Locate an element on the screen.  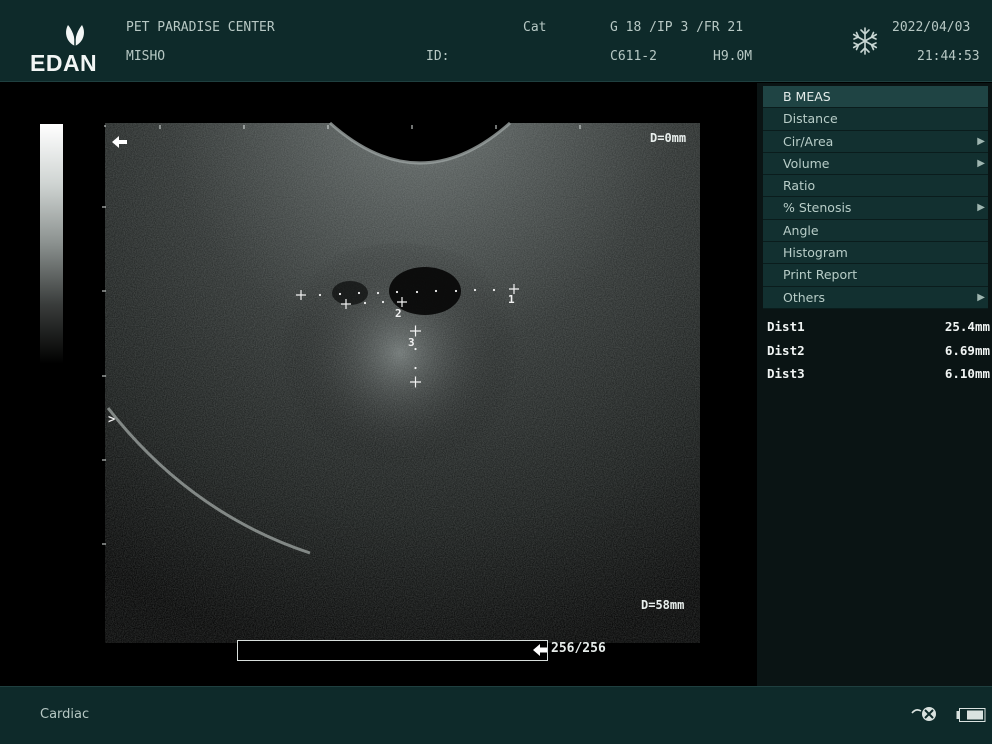
depth-top-label: D=0mm is located at coordinates (668, 138).